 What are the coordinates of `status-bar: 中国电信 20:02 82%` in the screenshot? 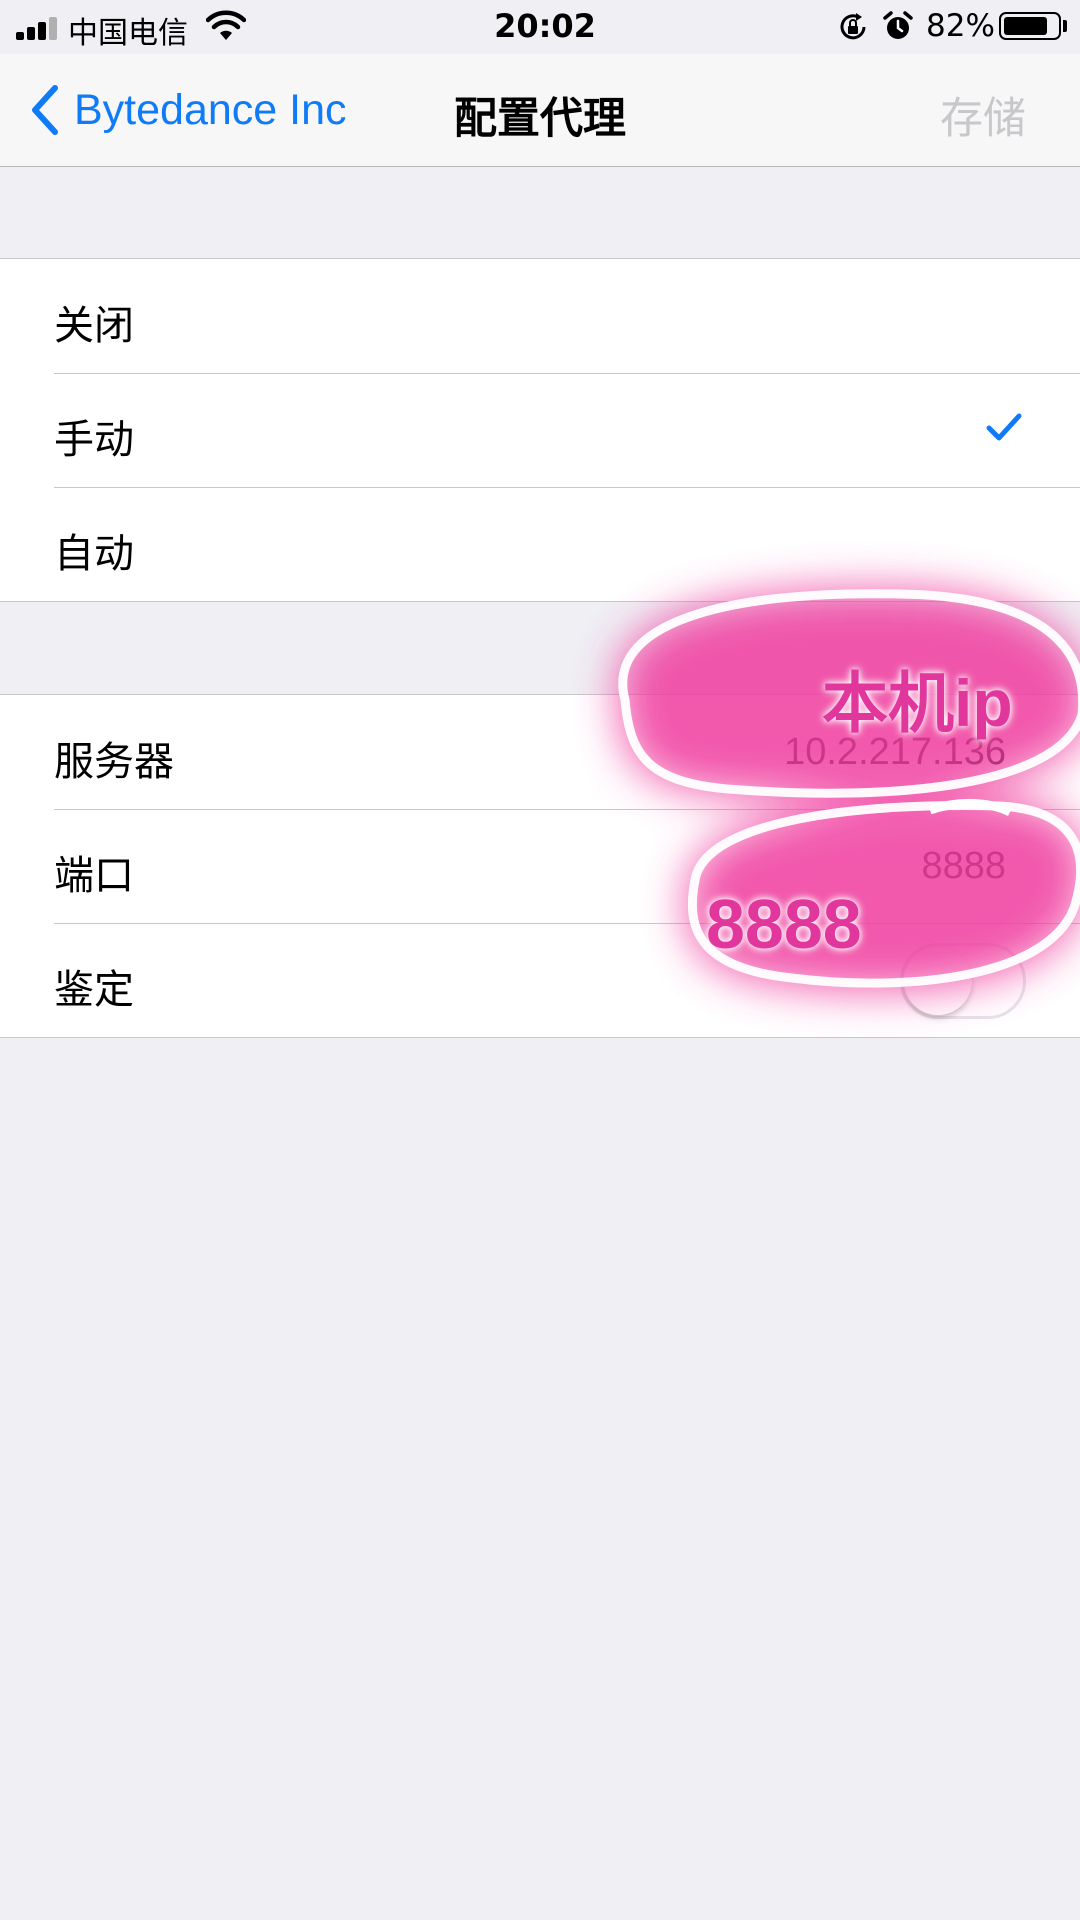 It's located at (540, 27).